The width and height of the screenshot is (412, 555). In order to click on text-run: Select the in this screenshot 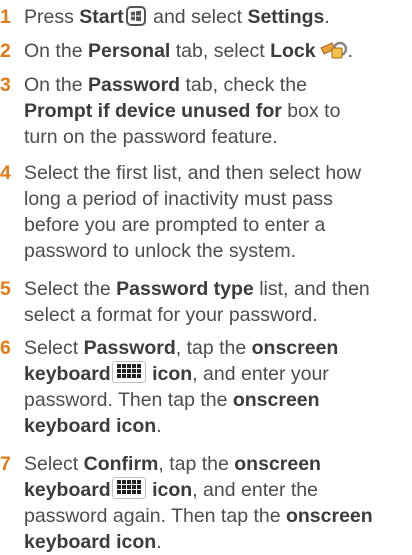, I will do `click(70, 289)`.